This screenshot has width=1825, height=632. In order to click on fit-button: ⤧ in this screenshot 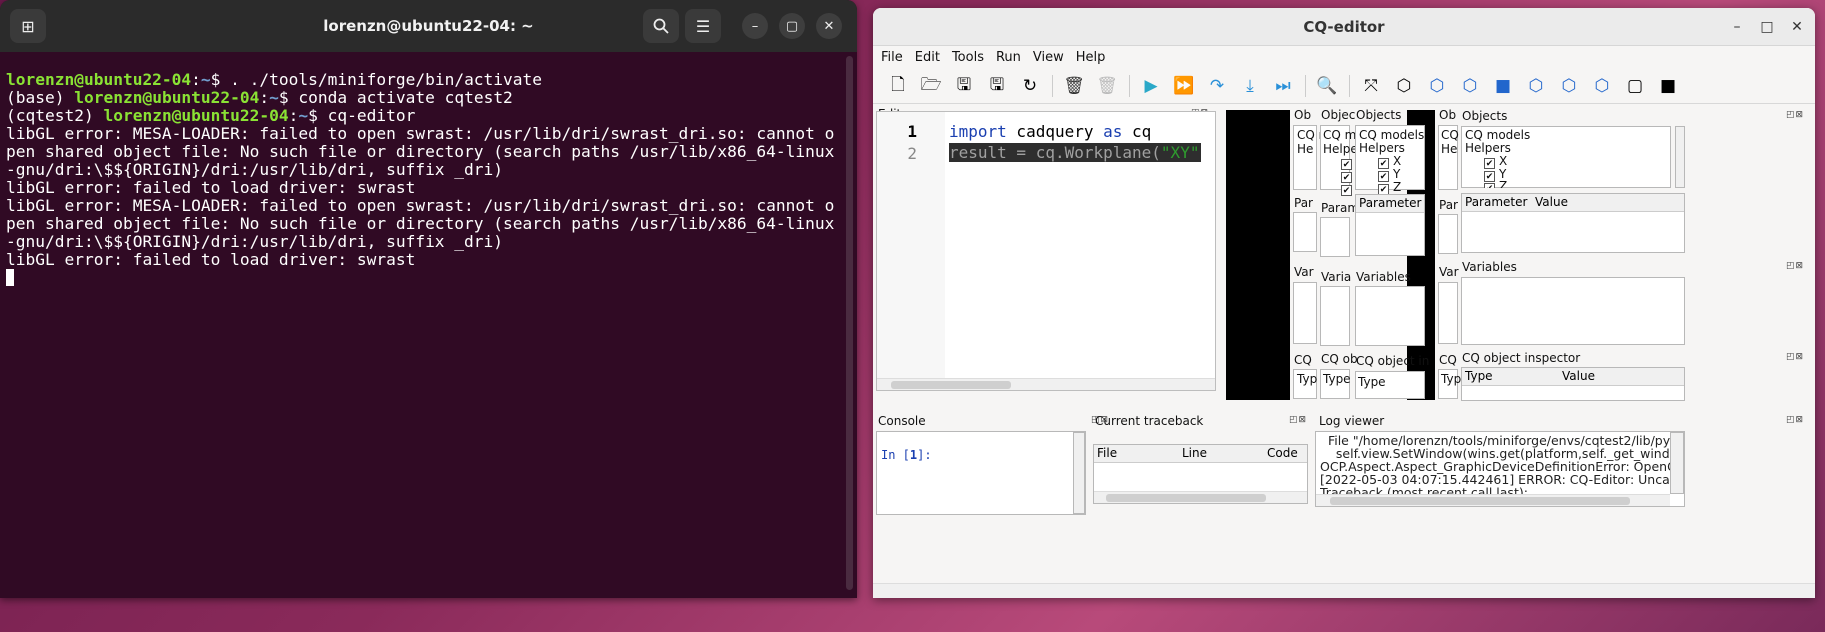, I will do `click(1371, 86)`.